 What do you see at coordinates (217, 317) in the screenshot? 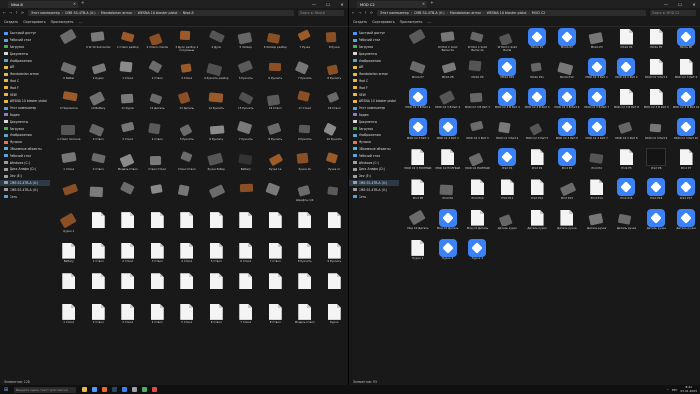
I see `file-item: 6 Ствол` at bounding box center [217, 317].